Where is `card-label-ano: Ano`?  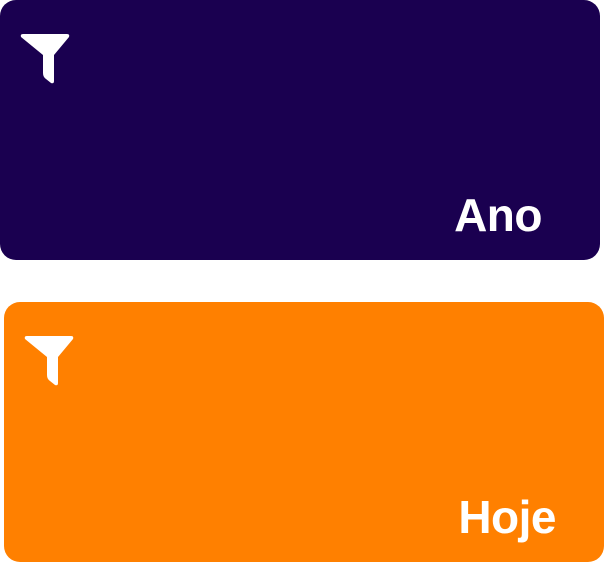 card-label-ano: Ano is located at coordinates (498, 215).